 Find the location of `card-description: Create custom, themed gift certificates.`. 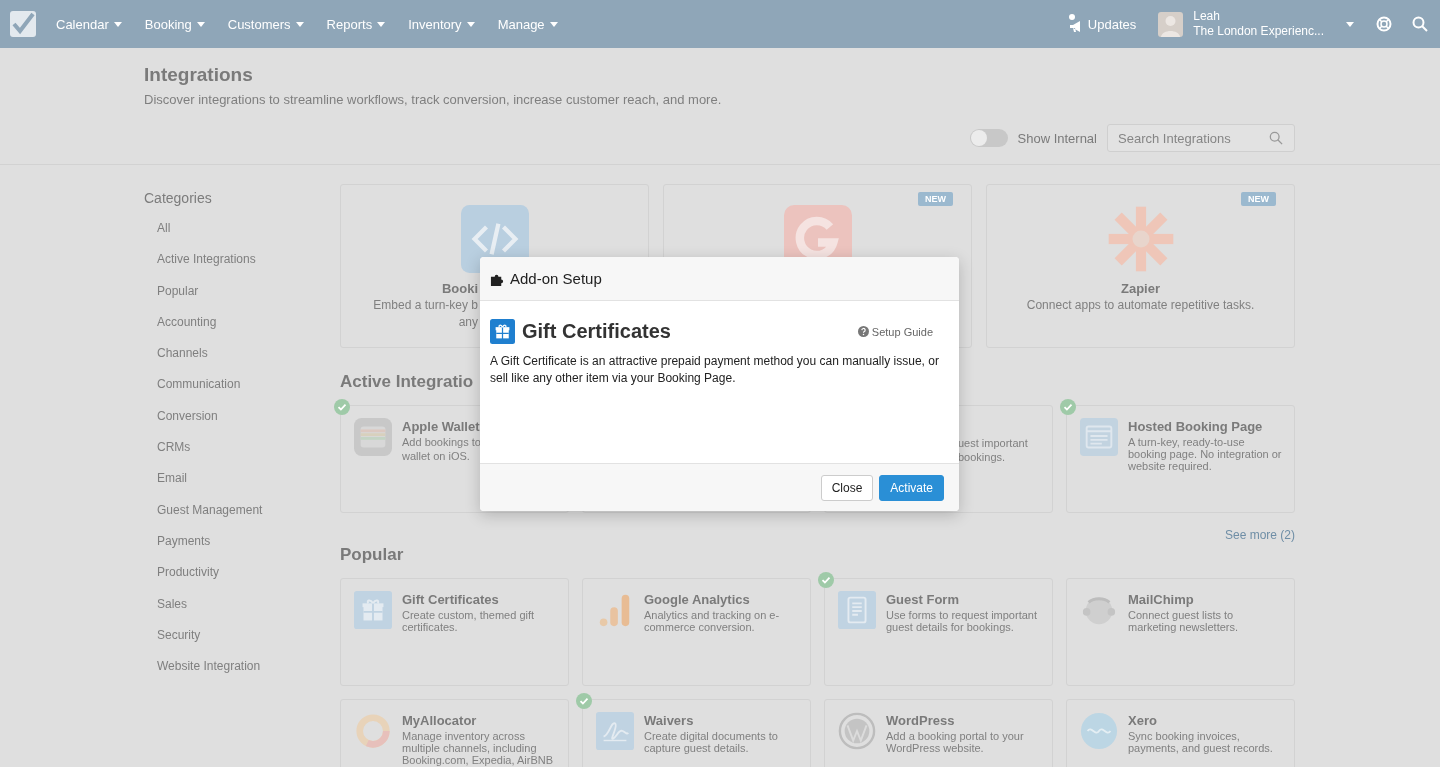

card-description: Create custom, themed gift certificates. is located at coordinates (469, 621).